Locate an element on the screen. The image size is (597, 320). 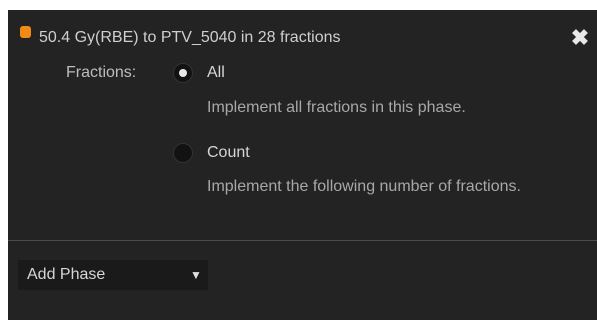
fractions-all-description: Implement all fractions in this phase. is located at coordinates (336, 107).